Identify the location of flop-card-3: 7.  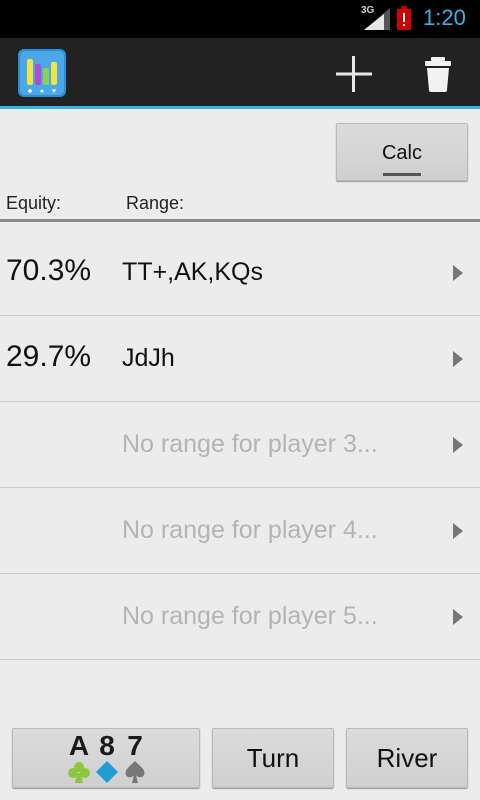
(135, 758).